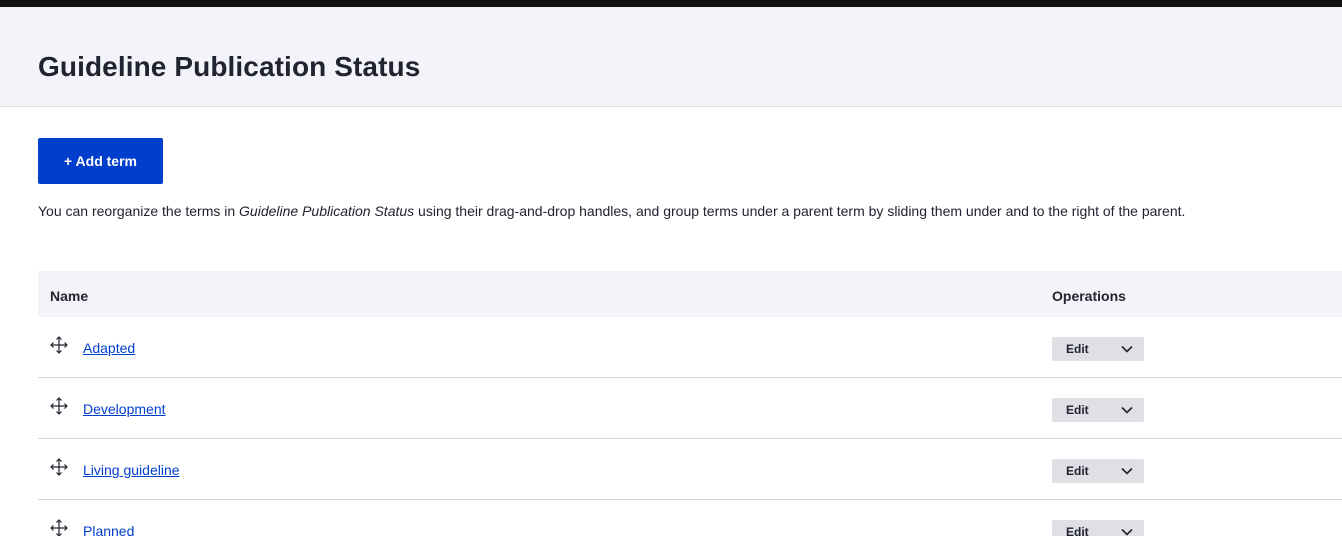 The height and width of the screenshot is (536, 1342). I want to click on table-row: Development Edit, so click(690, 408).